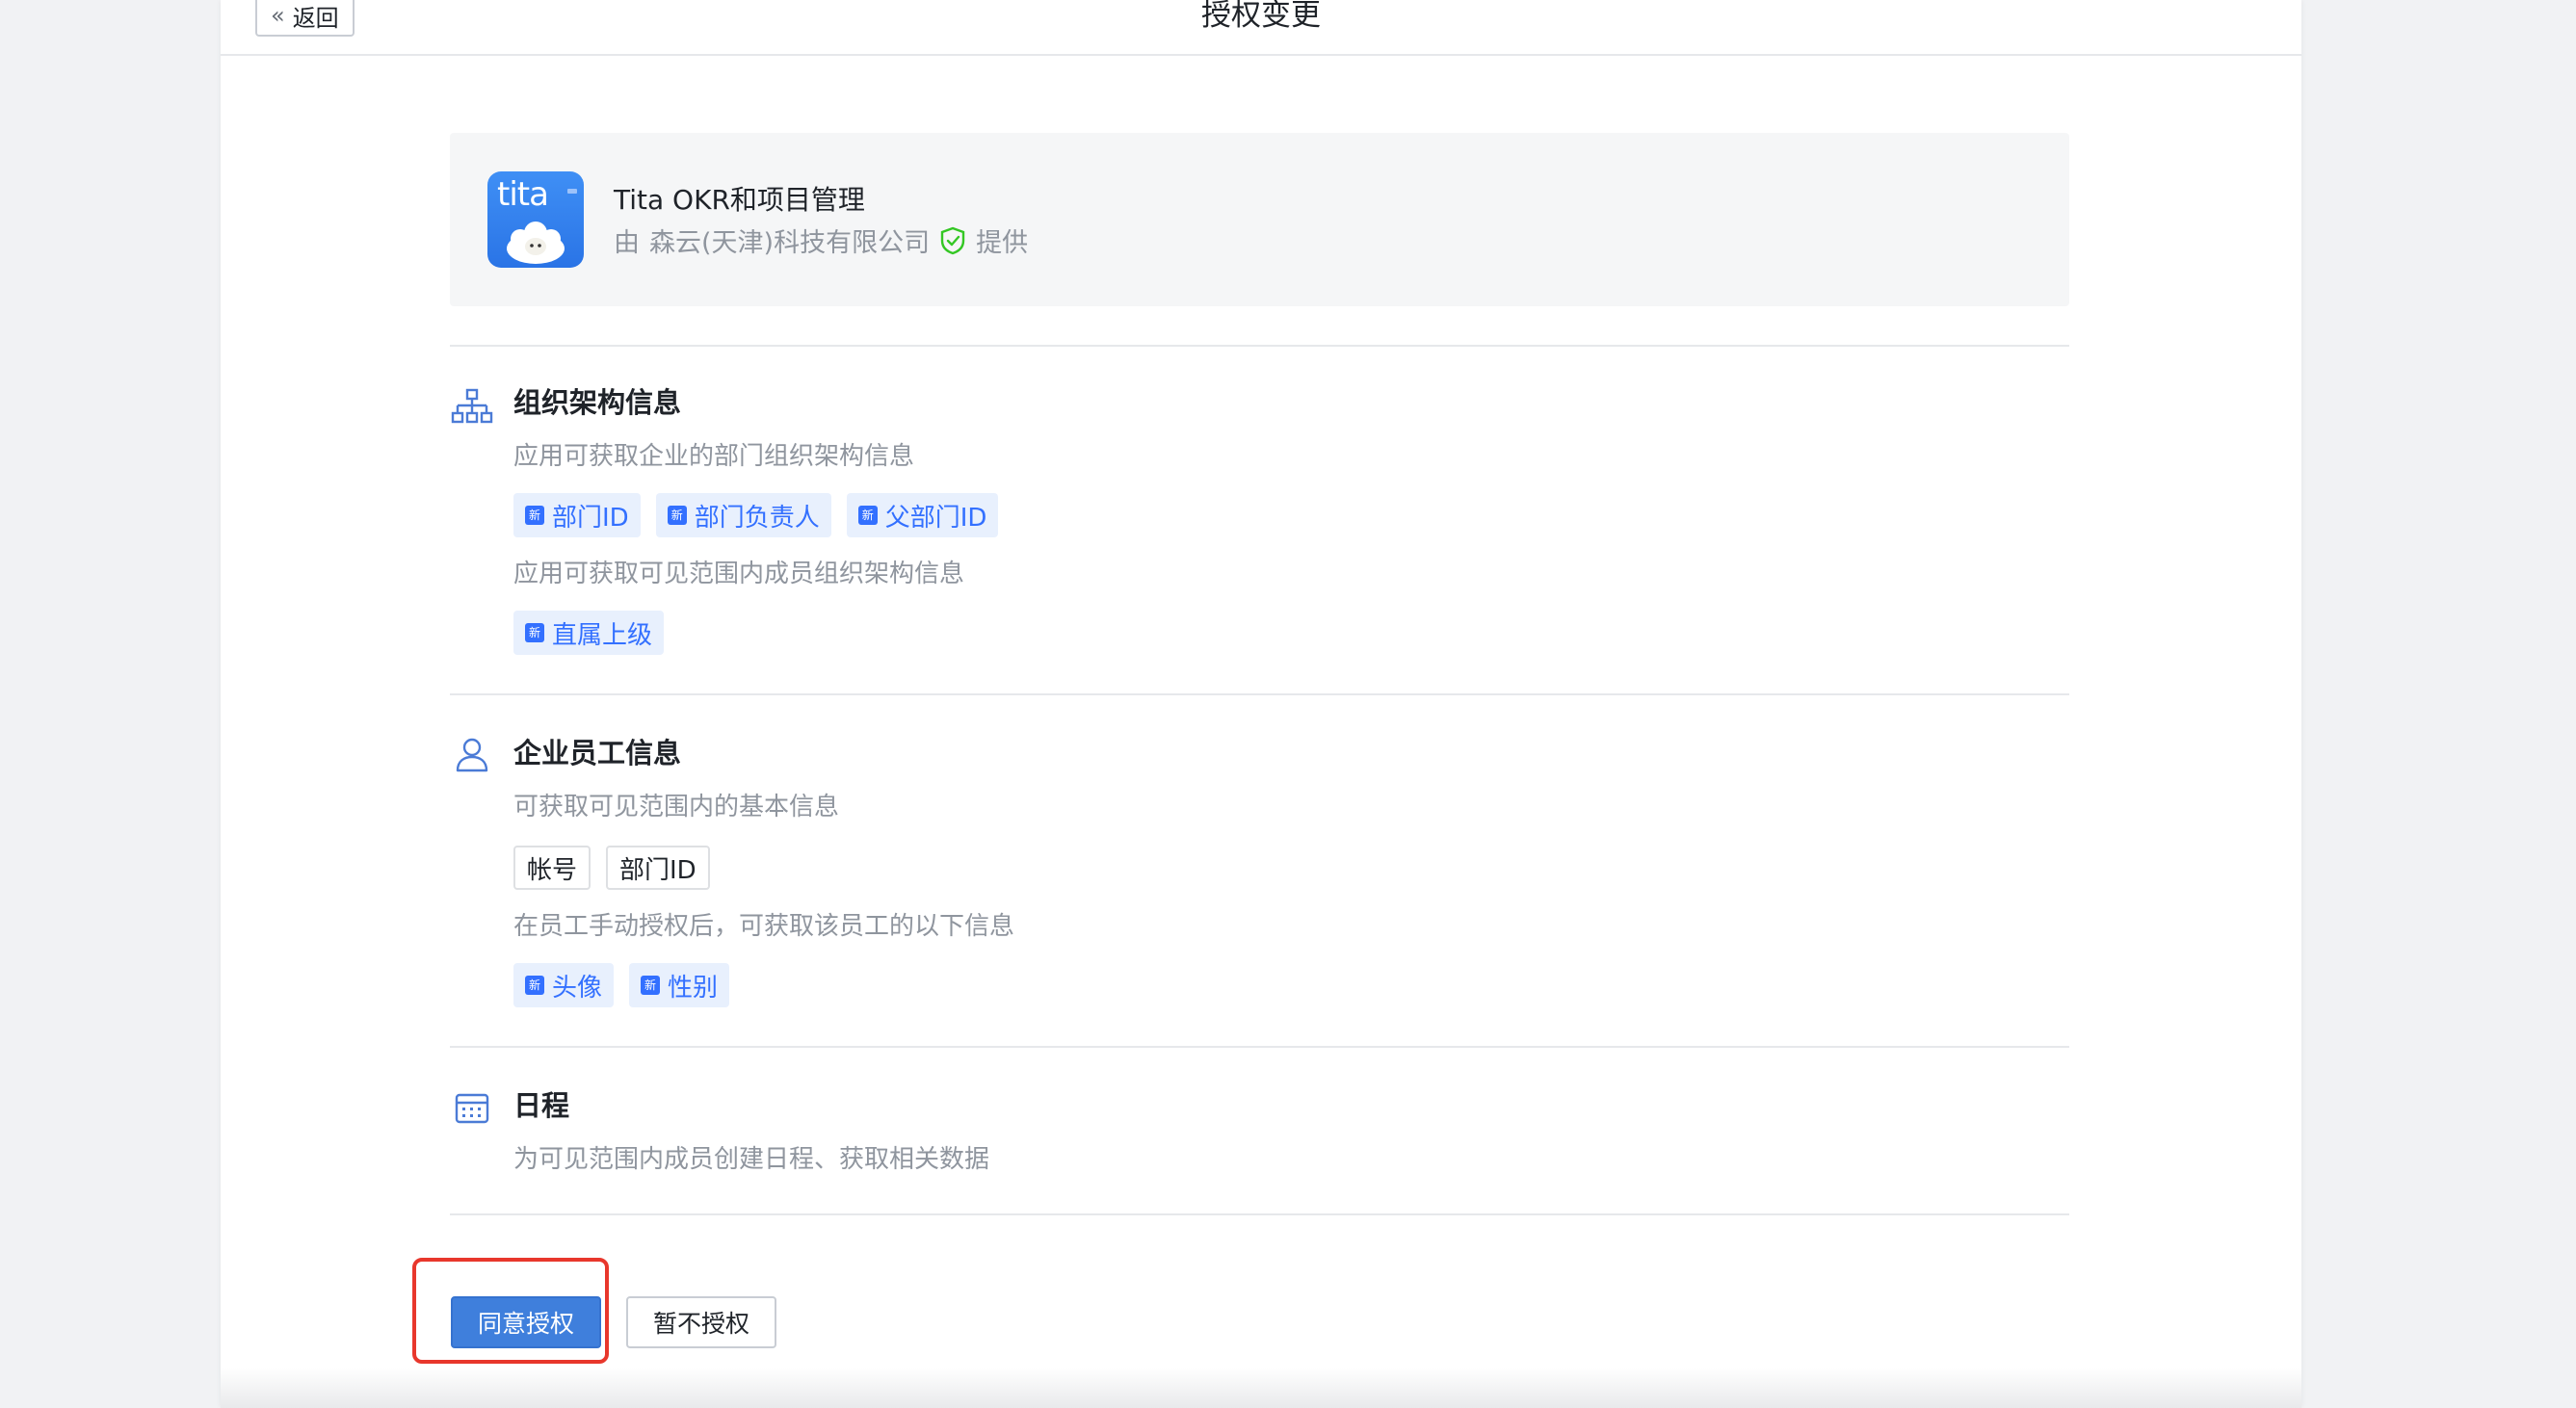 This screenshot has width=2576, height=1408. Describe the element at coordinates (953, 240) in the screenshot. I see `verified-shield-icon` at that location.